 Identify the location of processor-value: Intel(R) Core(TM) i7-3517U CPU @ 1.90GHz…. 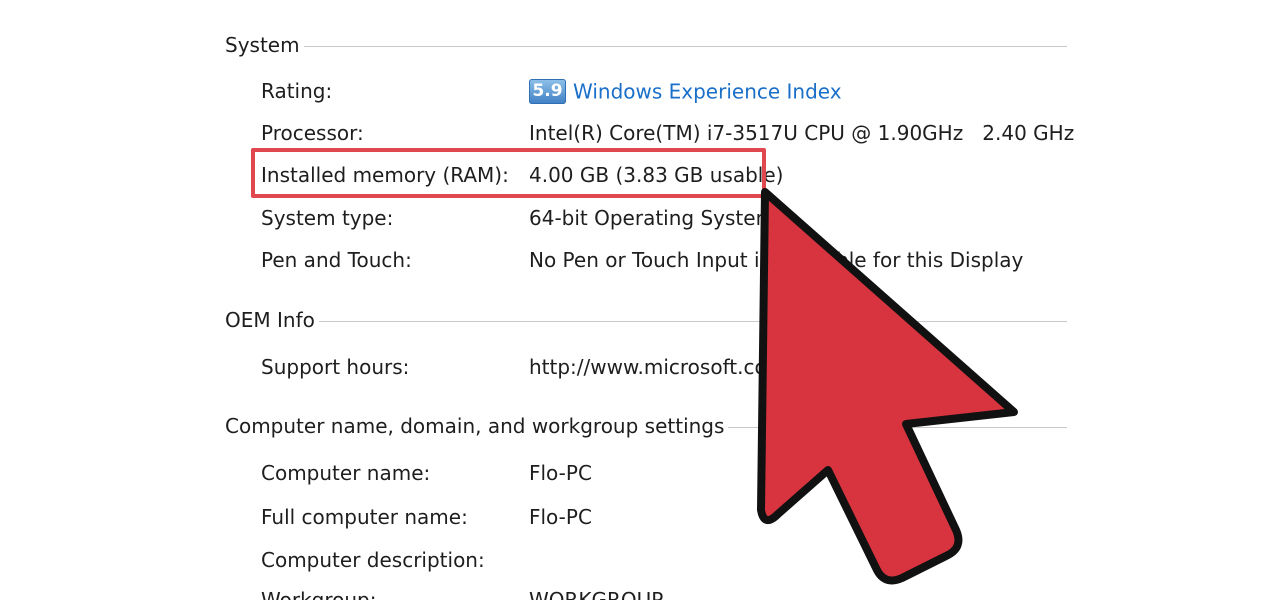
(802, 133).